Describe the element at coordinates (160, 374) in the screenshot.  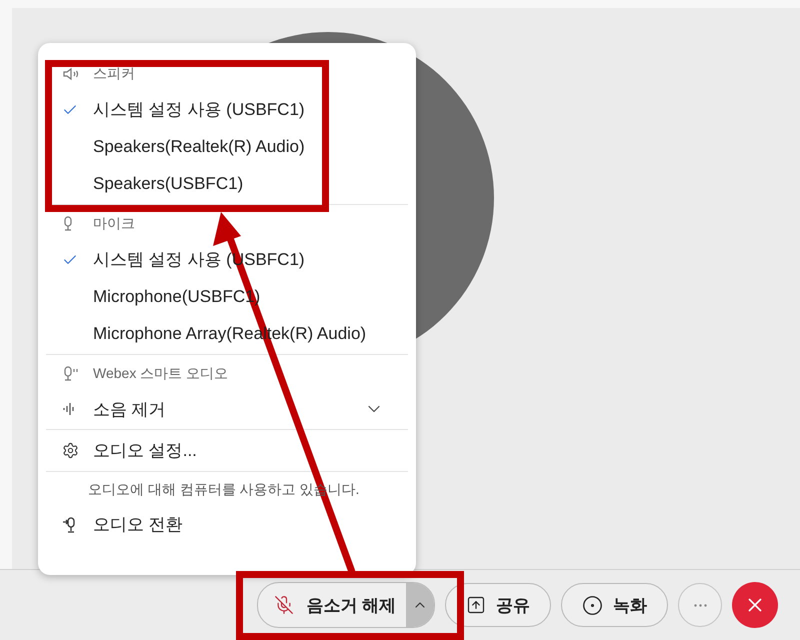
I see `section-heading: Webex 스마트 오디오` at that location.